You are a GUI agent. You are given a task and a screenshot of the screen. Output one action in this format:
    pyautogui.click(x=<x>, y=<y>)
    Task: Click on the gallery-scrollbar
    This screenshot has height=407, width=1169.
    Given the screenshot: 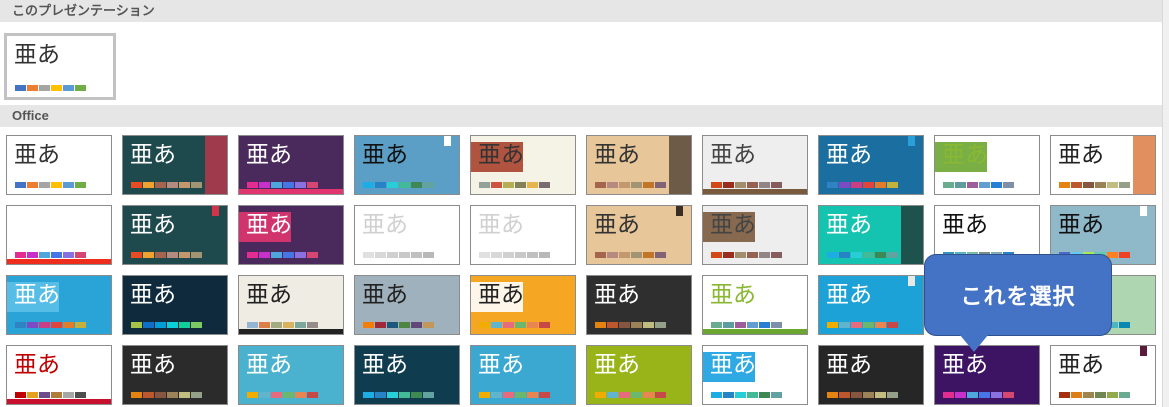 What is the action you would take?
    pyautogui.click(x=1165, y=203)
    